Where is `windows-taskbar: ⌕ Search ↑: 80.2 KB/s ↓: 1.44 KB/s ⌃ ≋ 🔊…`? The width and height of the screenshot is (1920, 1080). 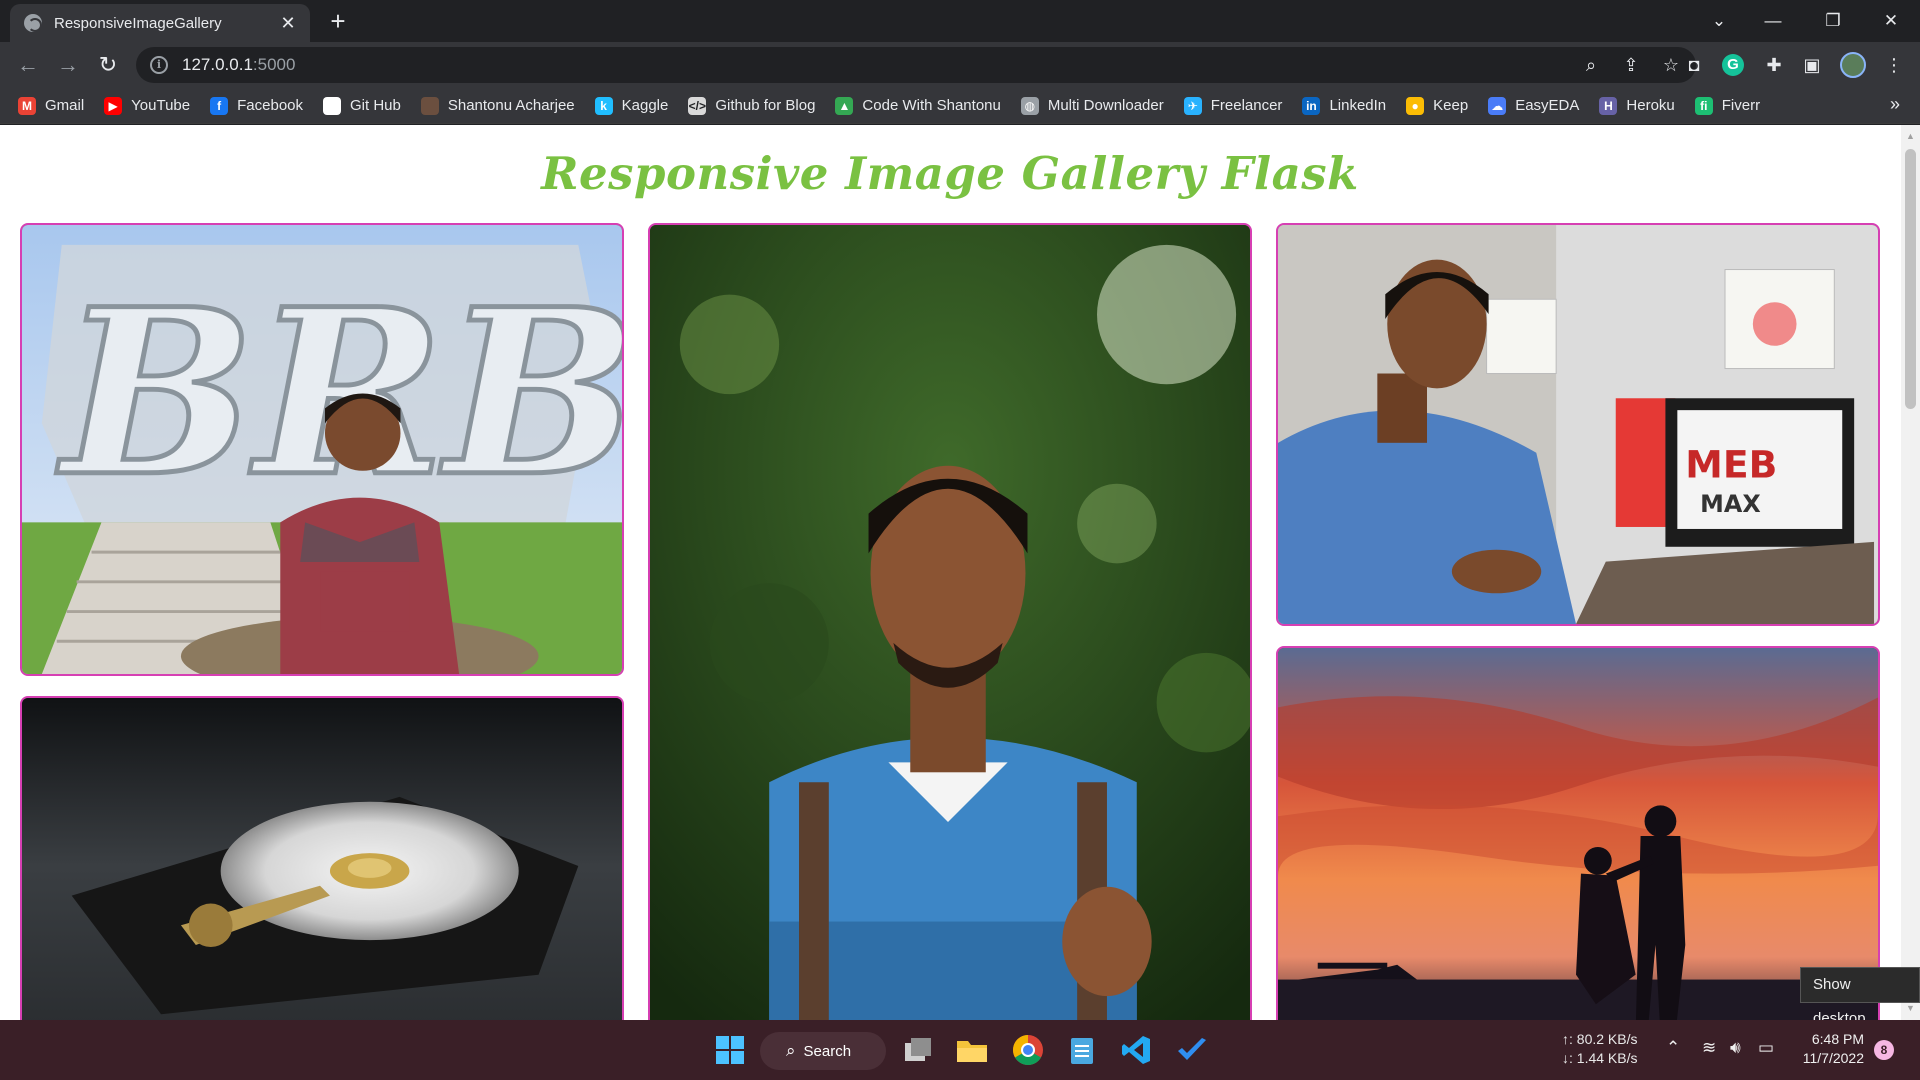 windows-taskbar: ⌕ Search ↑: 80.2 KB/s ↓: 1.44 KB/s ⌃ ≋ 🔊… is located at coordinates (960, 1050).